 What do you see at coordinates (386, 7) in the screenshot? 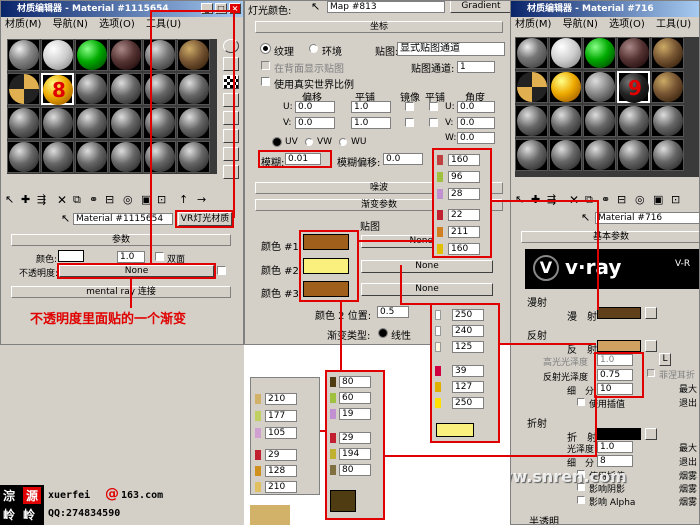
I see `map-name-field: Map #813` at bounding box center [386, 7].